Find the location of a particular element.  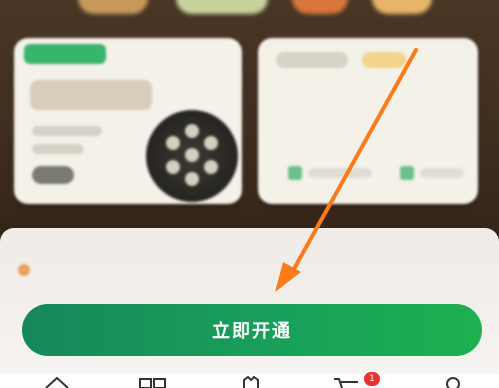

open-now-button: 立即开通 is located at coordinates (252, 330).